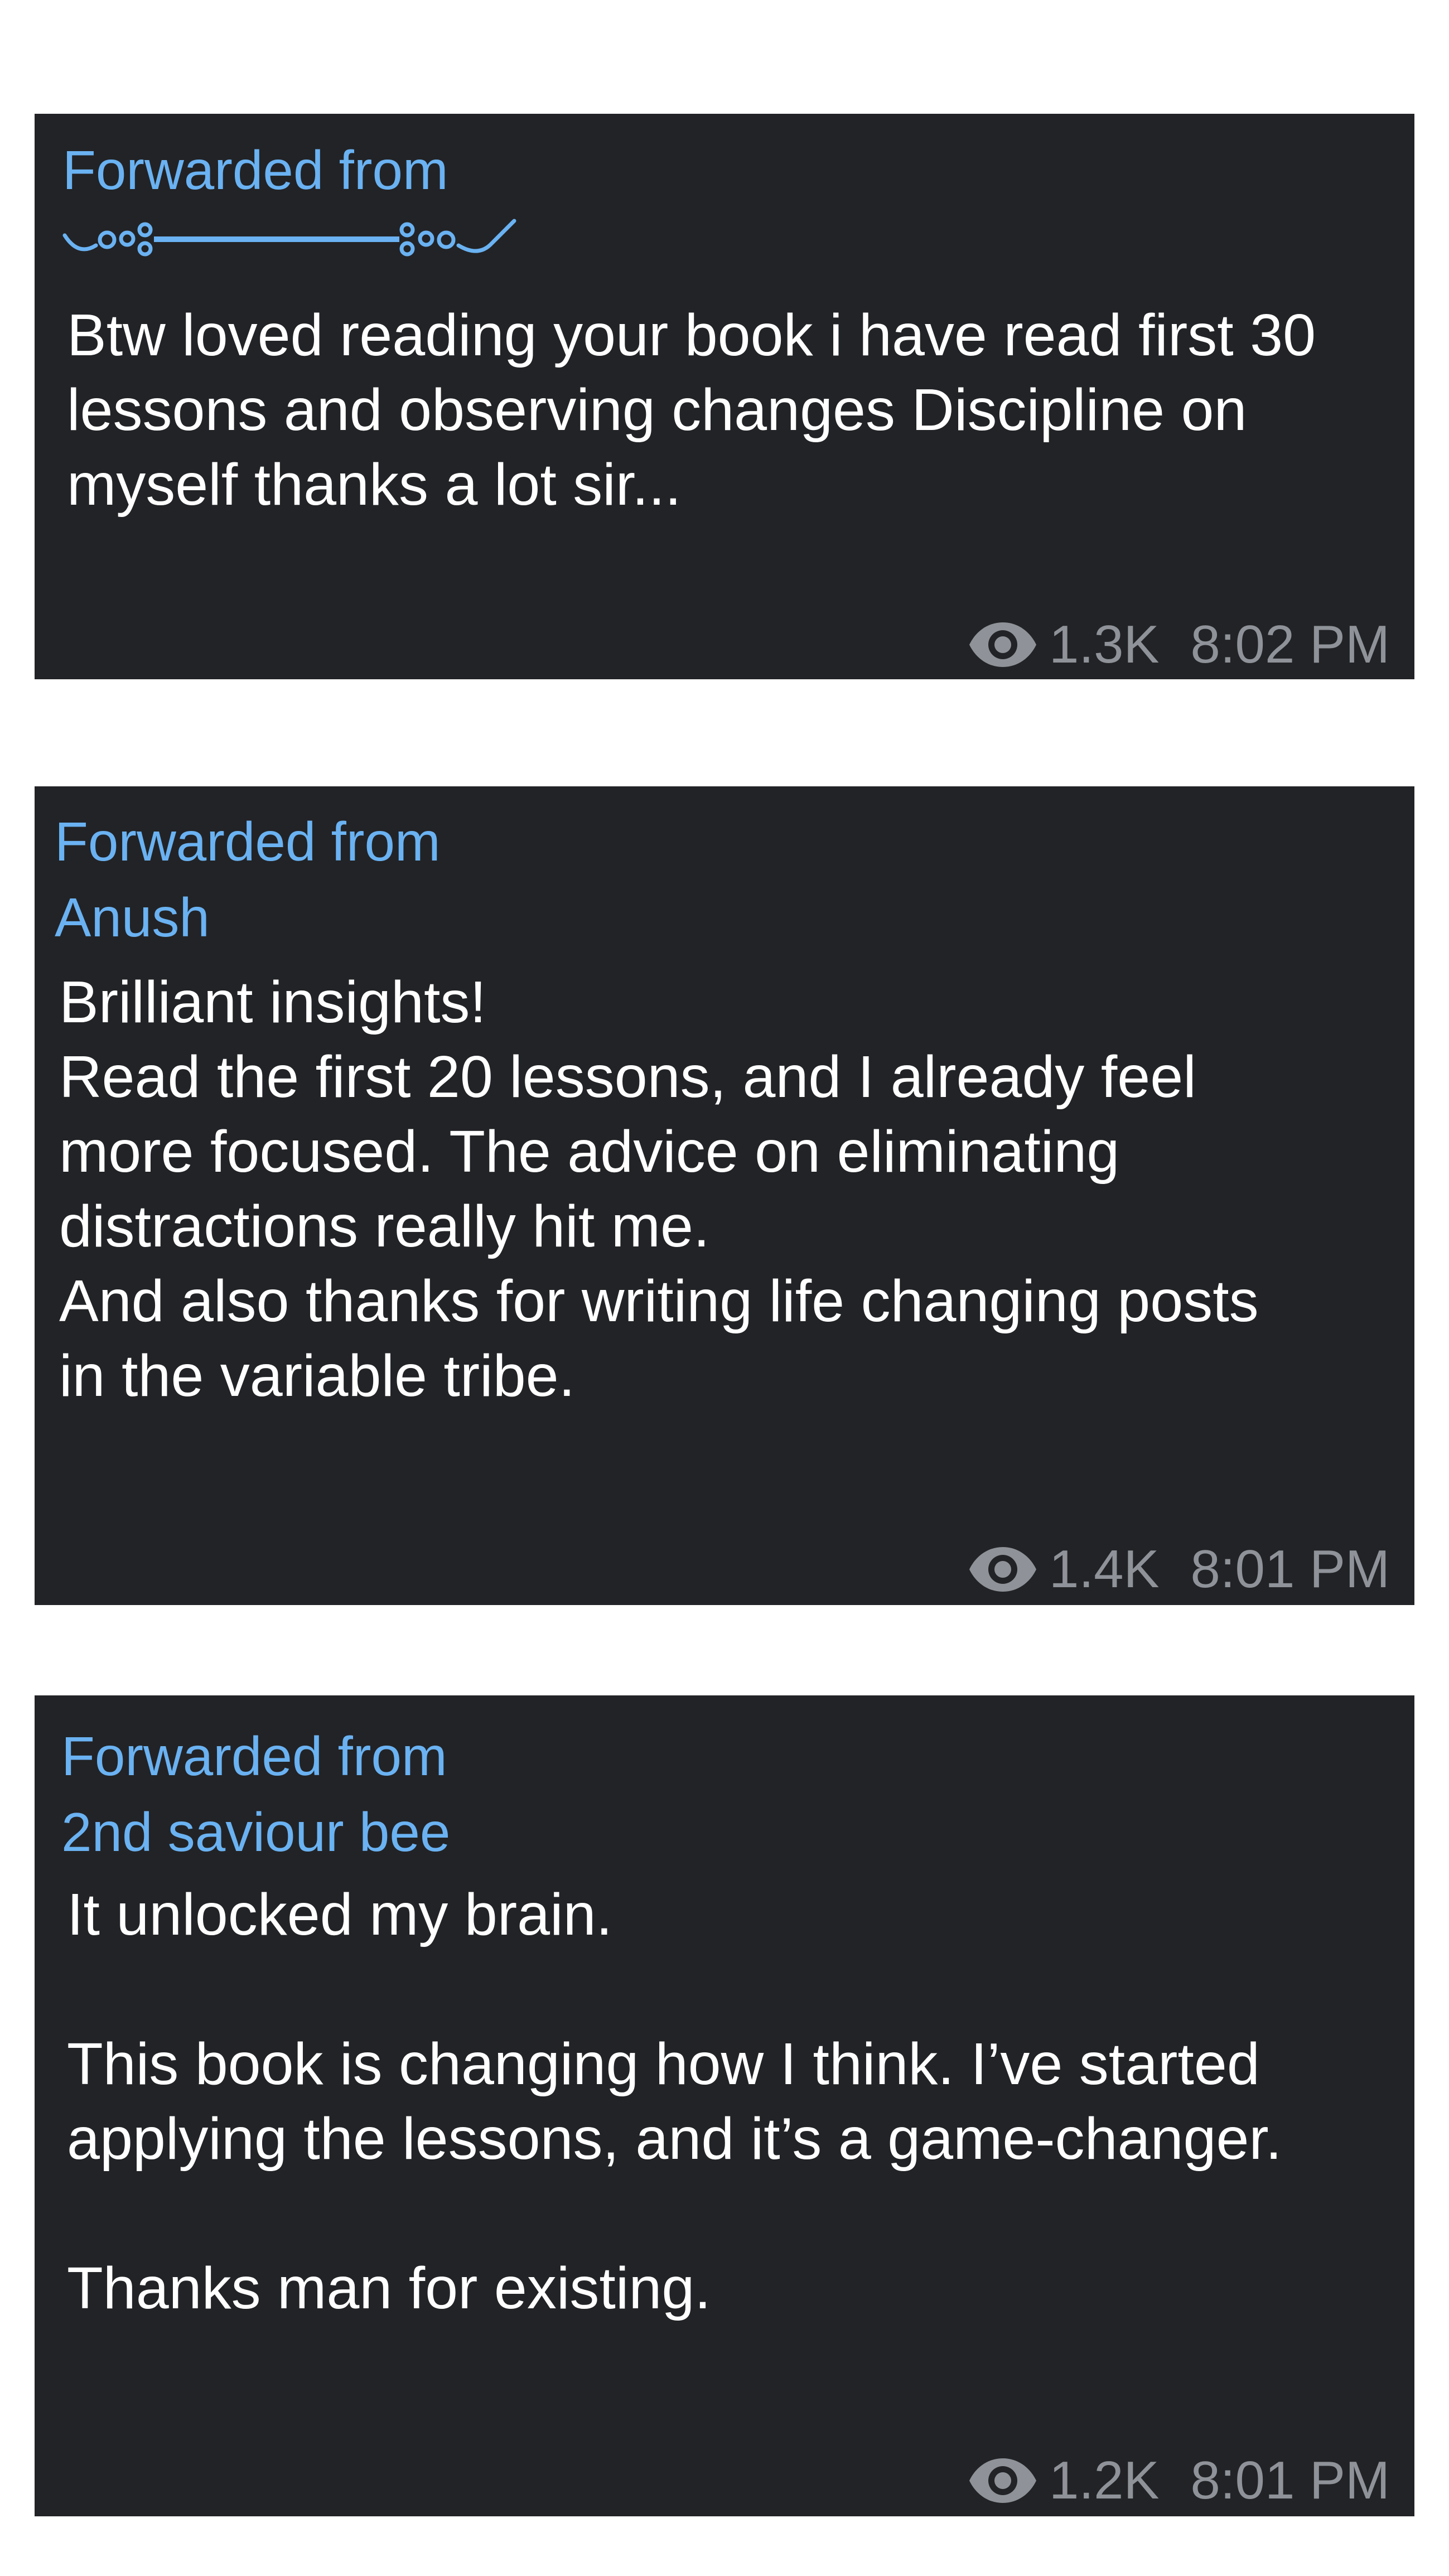  Describe the element at coordinates (1179, 2481) in the screenshot. I see `message-meta: 1.2K 8:01 PM` at that location.